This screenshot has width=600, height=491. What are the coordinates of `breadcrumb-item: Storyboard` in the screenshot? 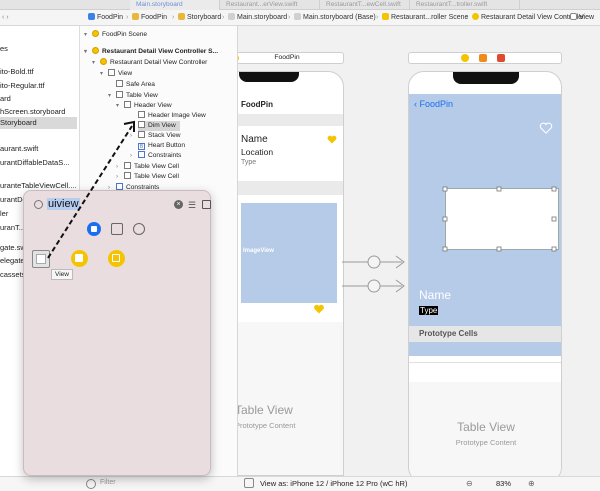 It's located at (199, 18).